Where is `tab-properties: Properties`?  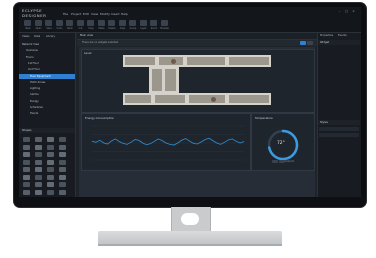
tab-properties: Properties is located at coordinates (326, 35).